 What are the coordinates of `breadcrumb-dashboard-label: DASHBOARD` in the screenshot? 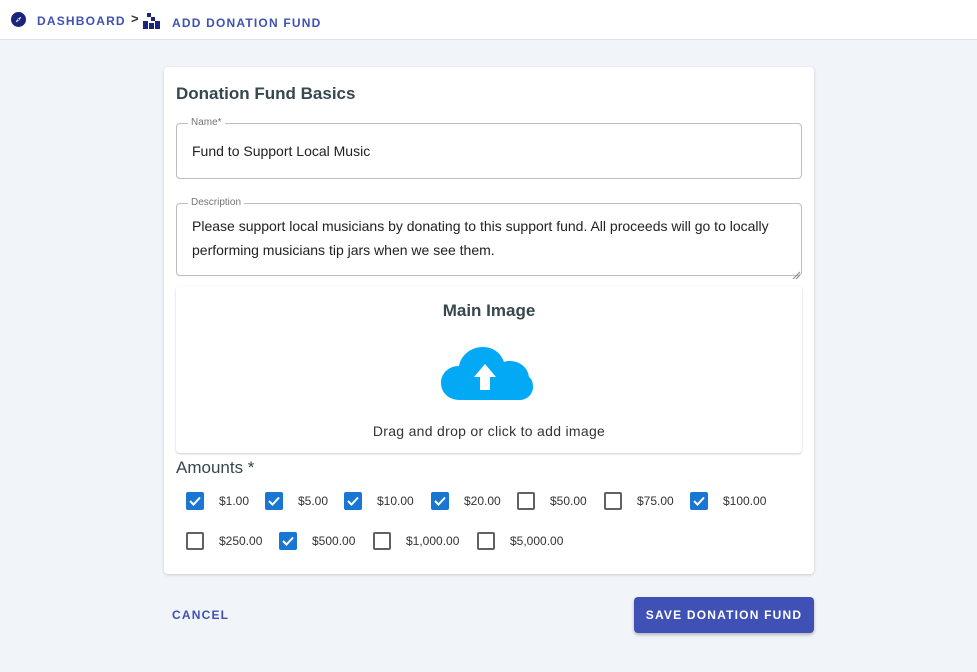 It's located at (81, 21).